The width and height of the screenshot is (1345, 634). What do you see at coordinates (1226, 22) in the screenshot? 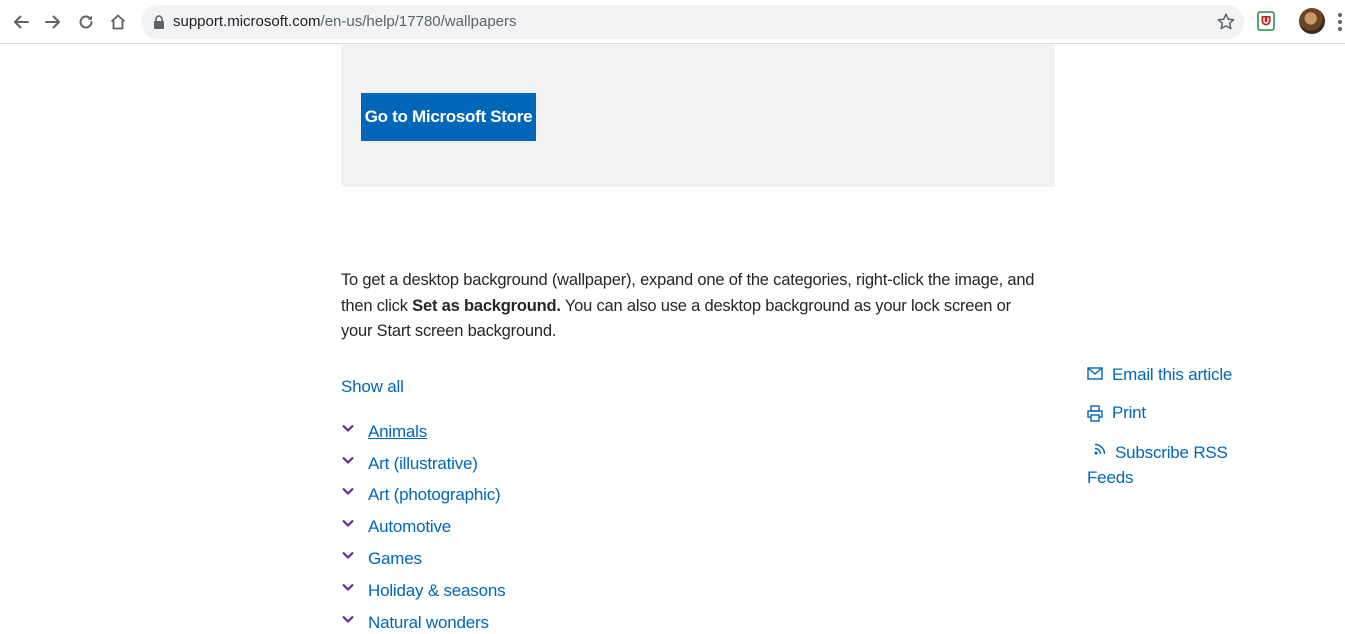
I see `star-icon` at bounding box center [1226, 22].